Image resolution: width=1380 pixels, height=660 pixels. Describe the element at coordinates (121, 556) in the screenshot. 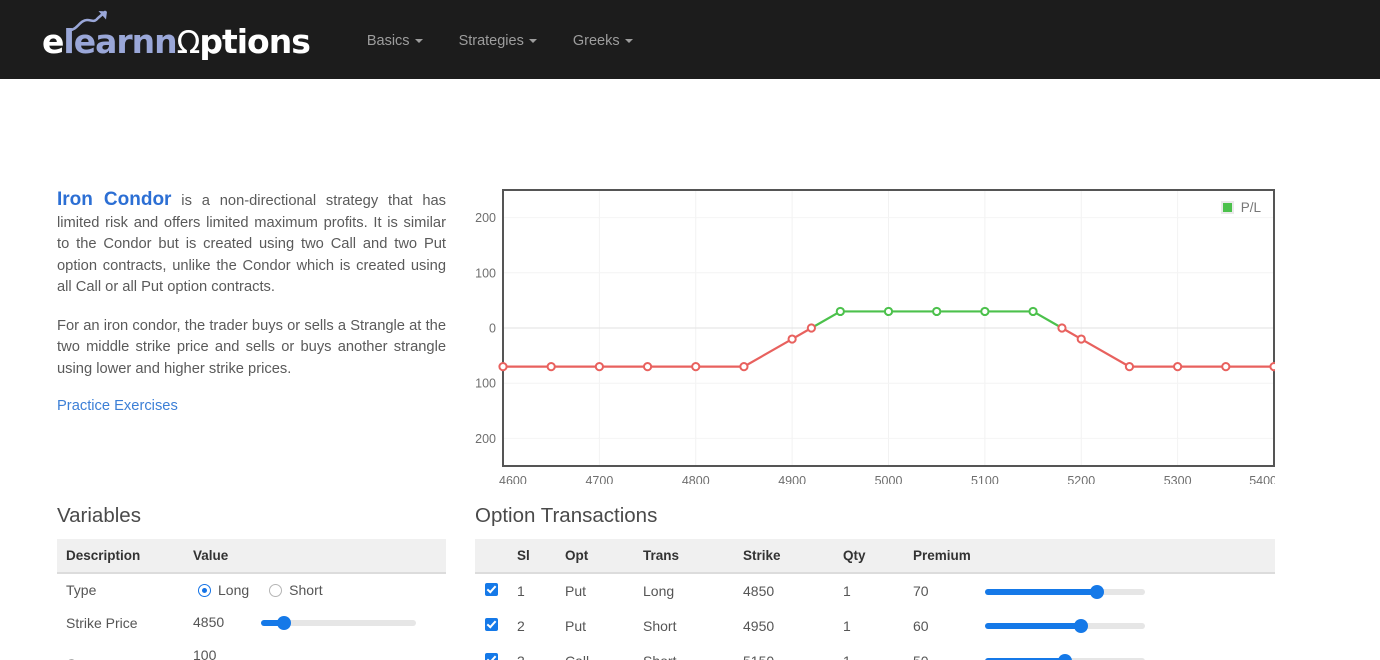

I see `variables-header-description: Description` at that location.